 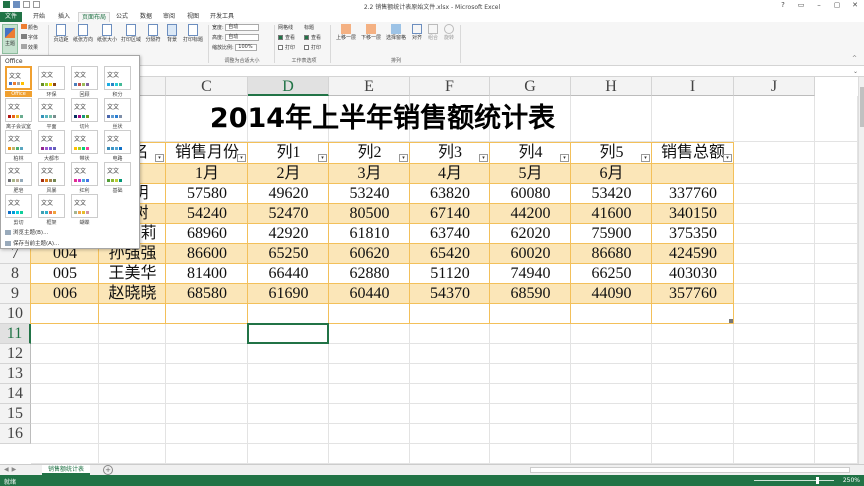 I want to click on table-row: 68960, so click(x=207, y=234).